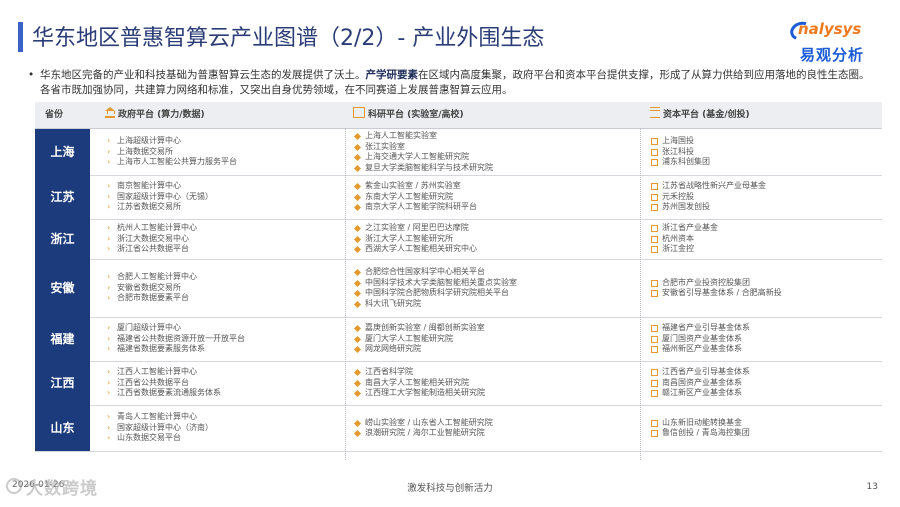  I want to click on footer-slogan: 激发科技与创新活力, so click(450, 488).